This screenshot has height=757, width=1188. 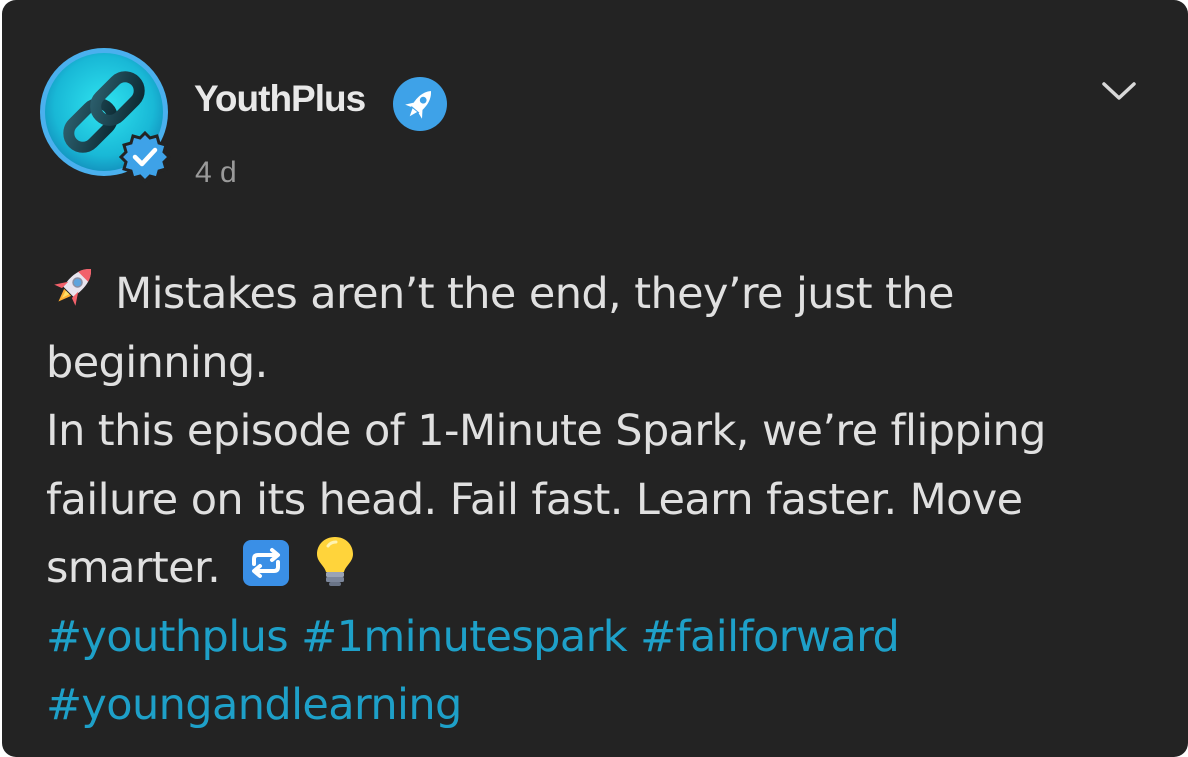 What do you see at coordinates (586, 568) in the screenshot?
I see `post-line-5: smarter.` at bounding box center [586, 568].